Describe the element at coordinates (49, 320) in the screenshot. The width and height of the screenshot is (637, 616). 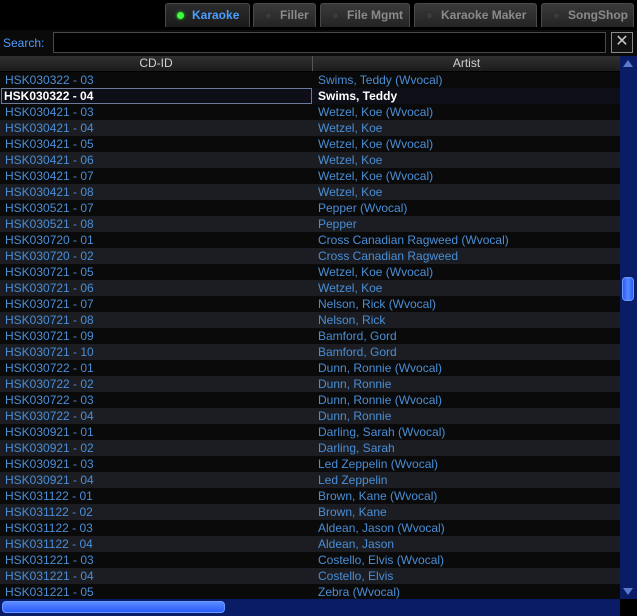
I see `cd-id-cell: HSK030721 - 08` at that location.